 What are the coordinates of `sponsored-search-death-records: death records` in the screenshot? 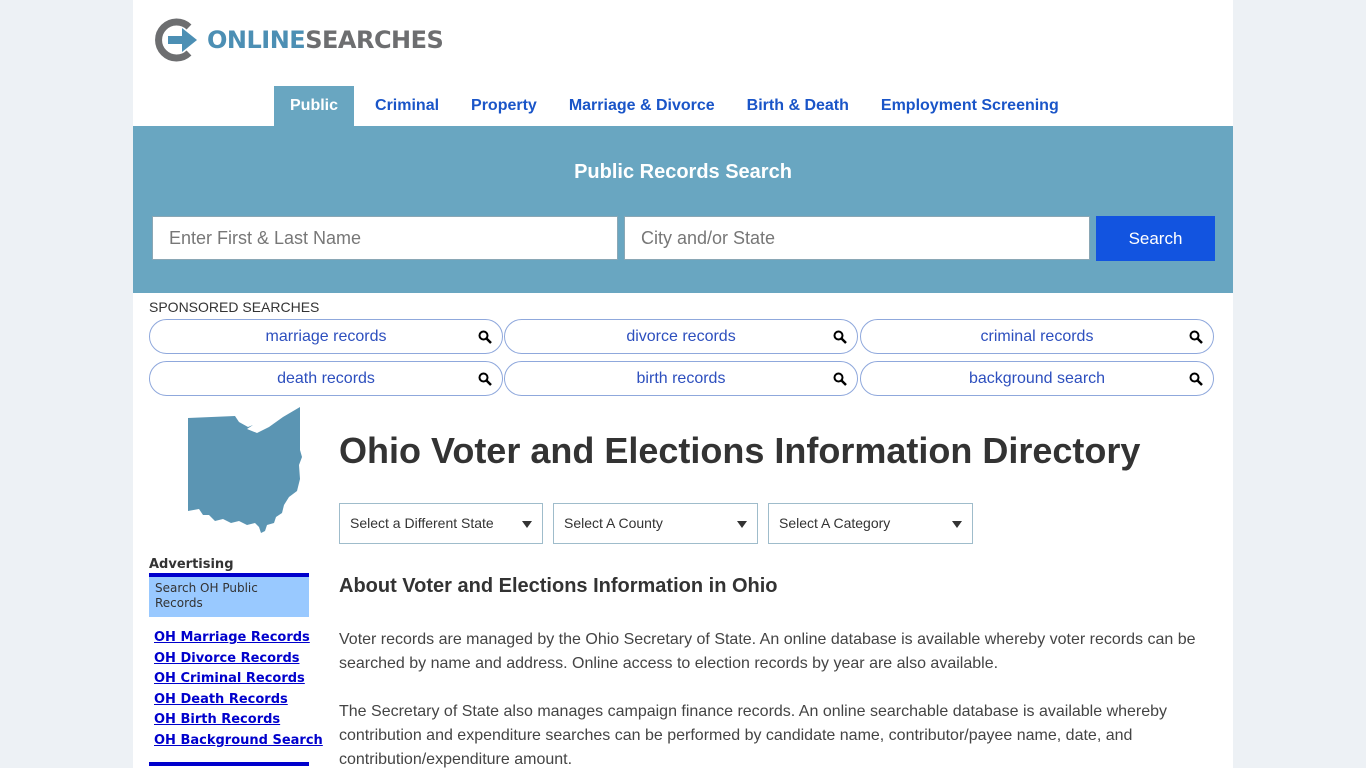 It's located at (326, 378).